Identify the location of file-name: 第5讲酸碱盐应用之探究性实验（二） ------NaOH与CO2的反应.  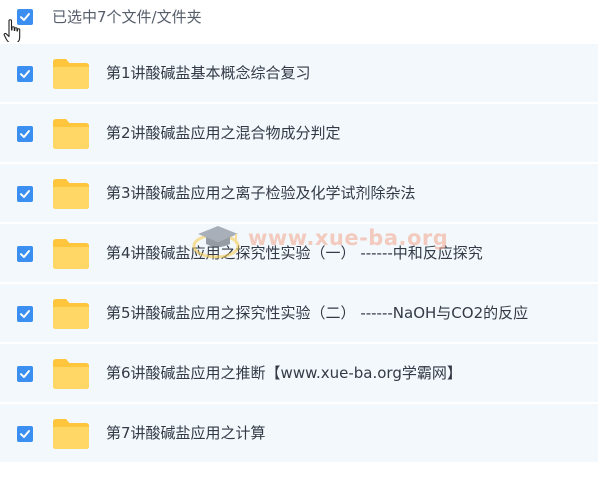
(317, 313).